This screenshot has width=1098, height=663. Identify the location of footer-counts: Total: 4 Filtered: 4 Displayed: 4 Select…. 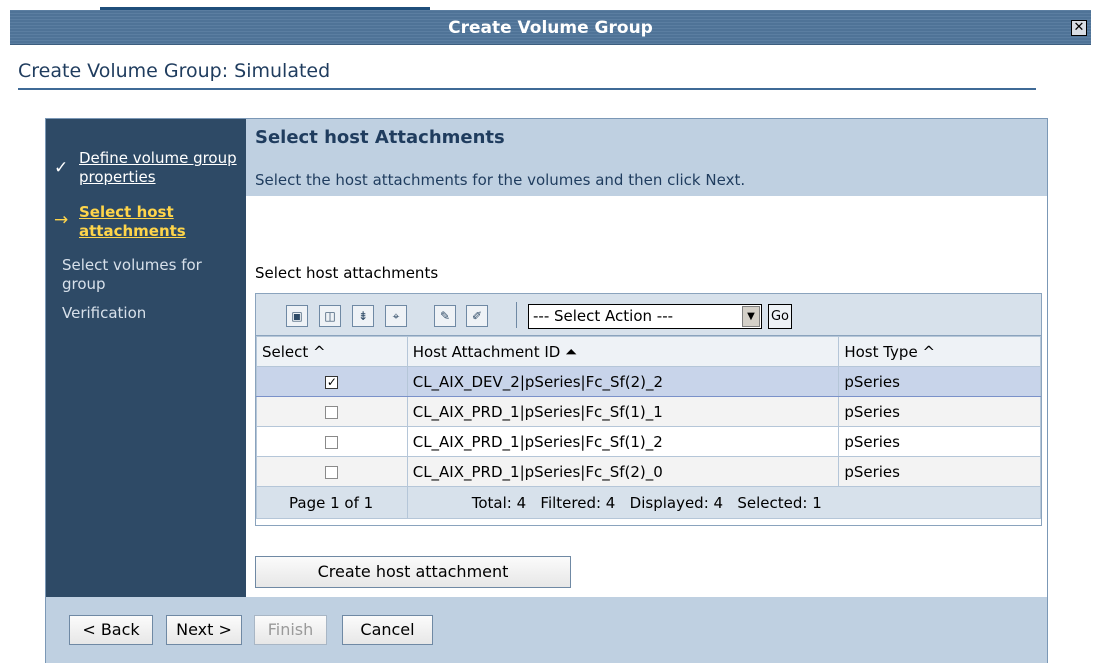
(724, 502).